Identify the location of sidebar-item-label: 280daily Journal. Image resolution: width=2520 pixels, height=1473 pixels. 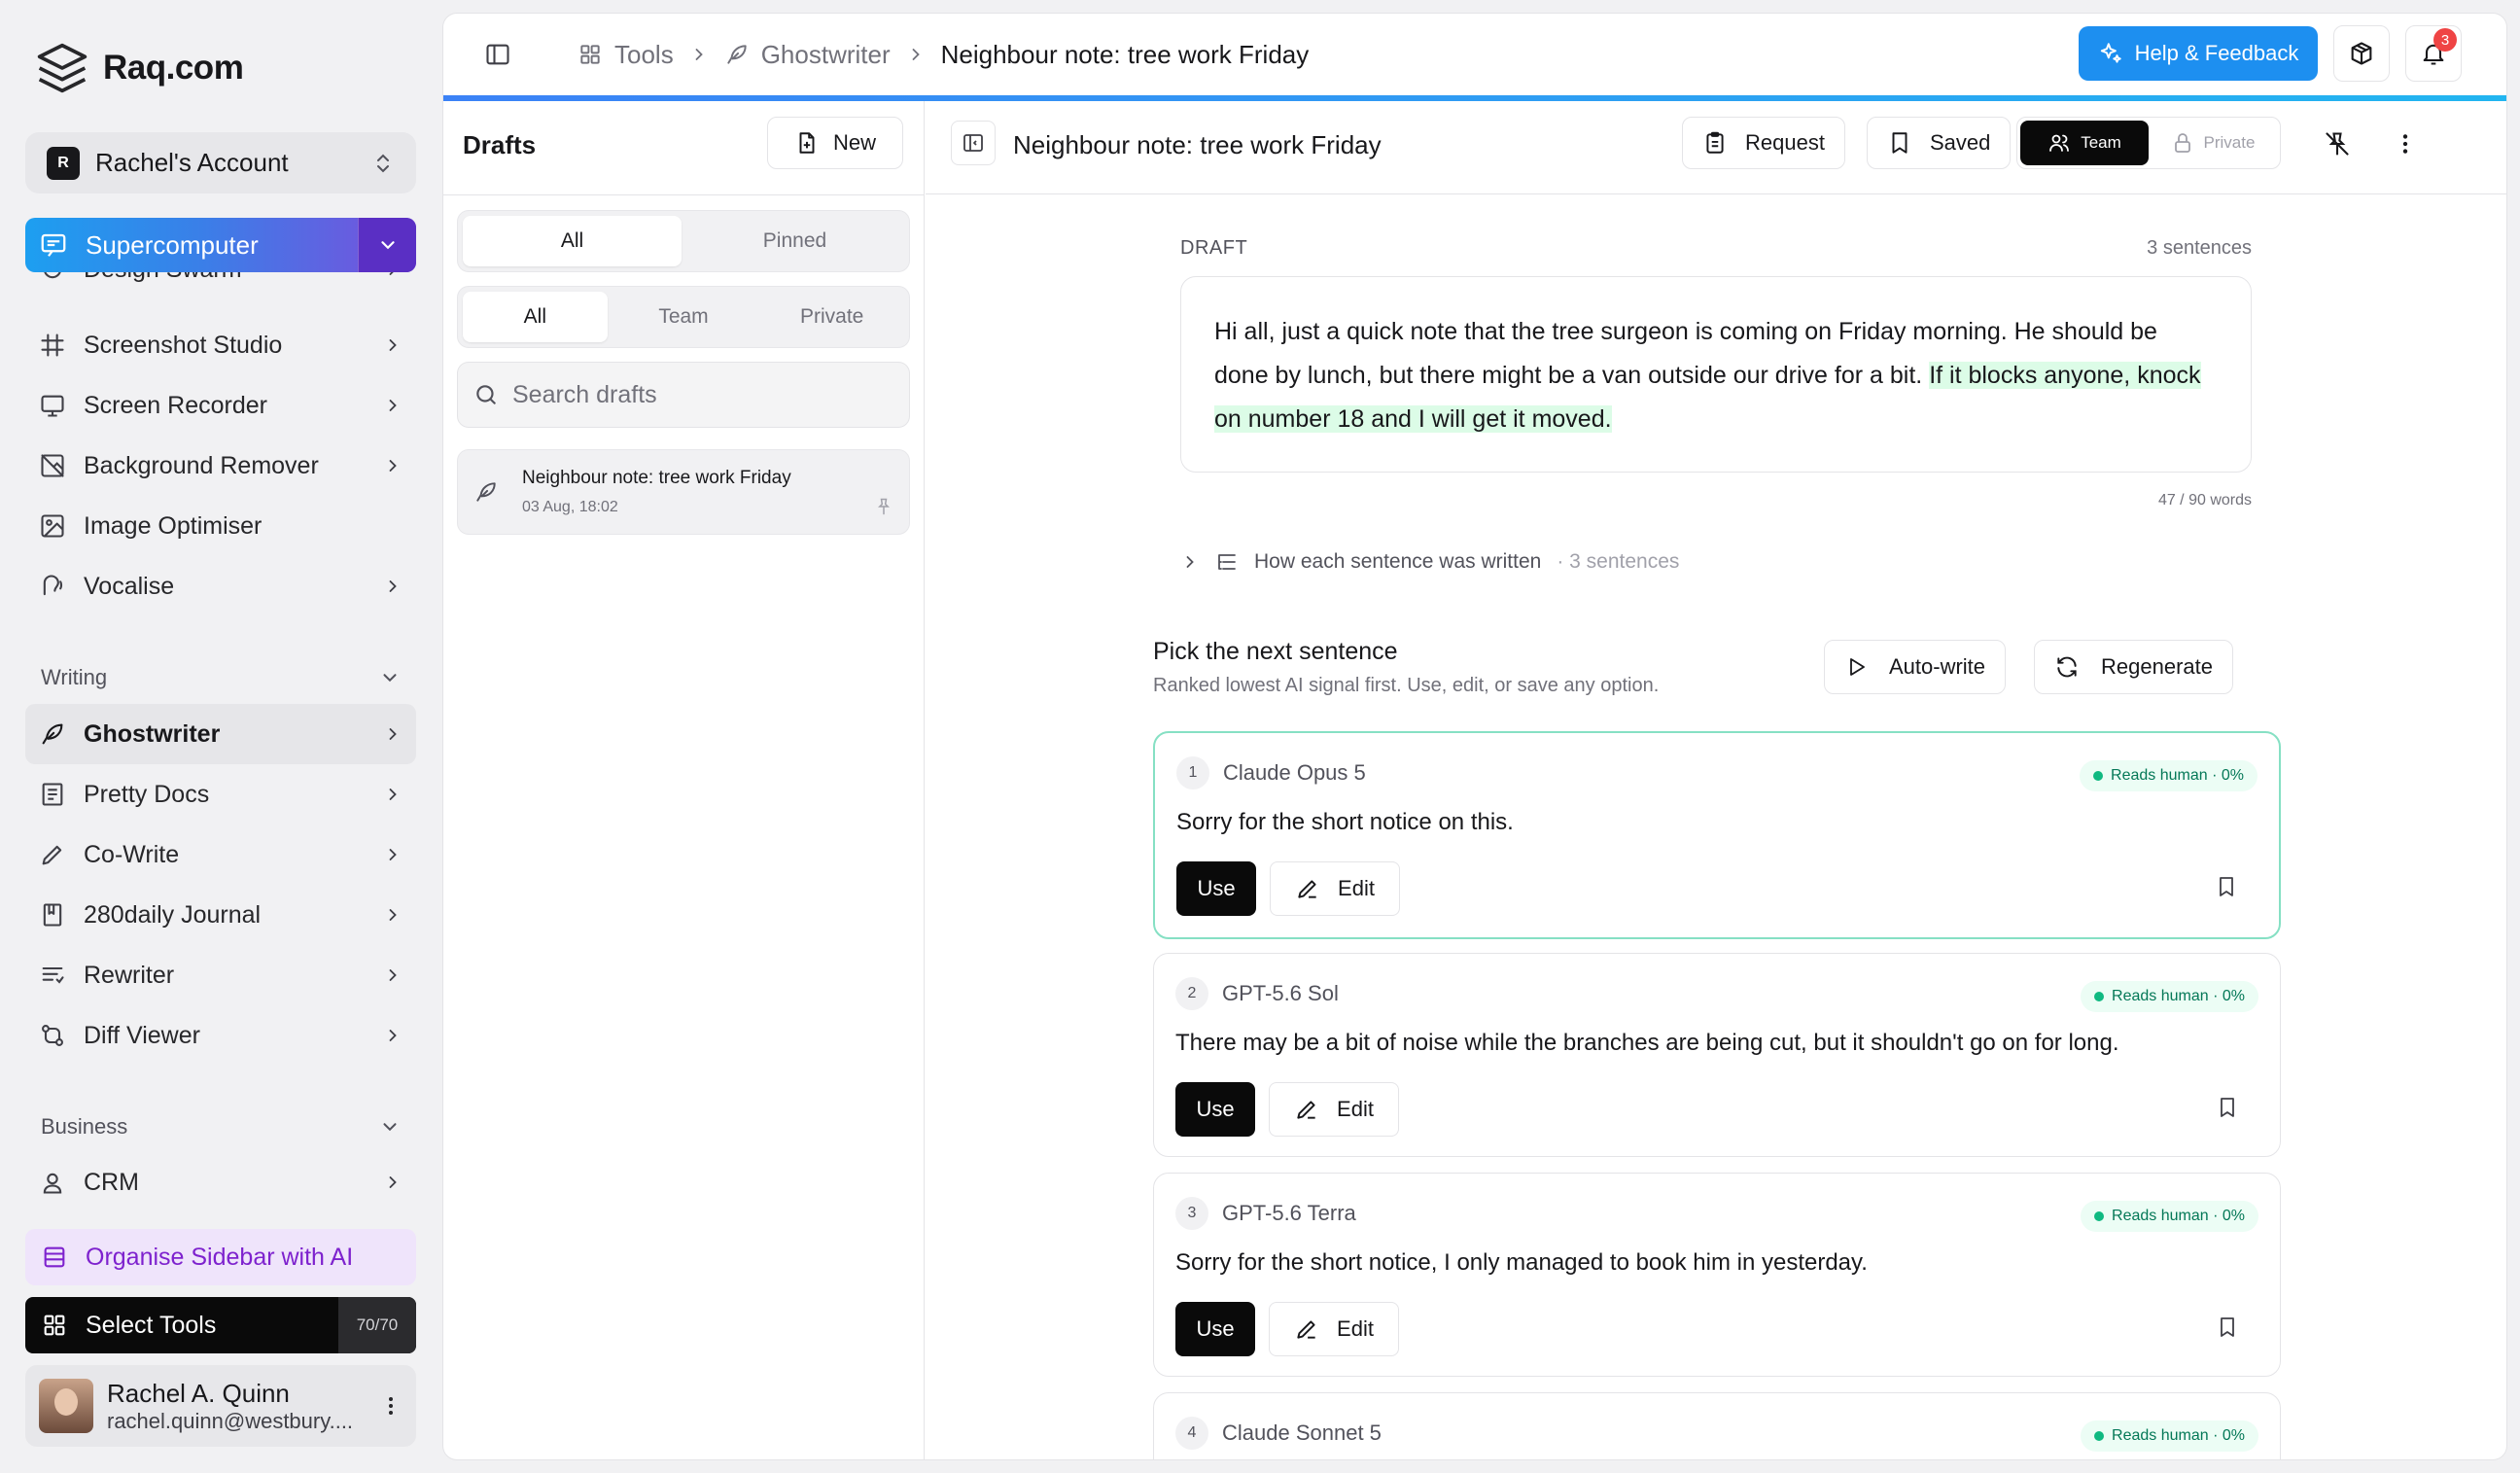
(173, 914).